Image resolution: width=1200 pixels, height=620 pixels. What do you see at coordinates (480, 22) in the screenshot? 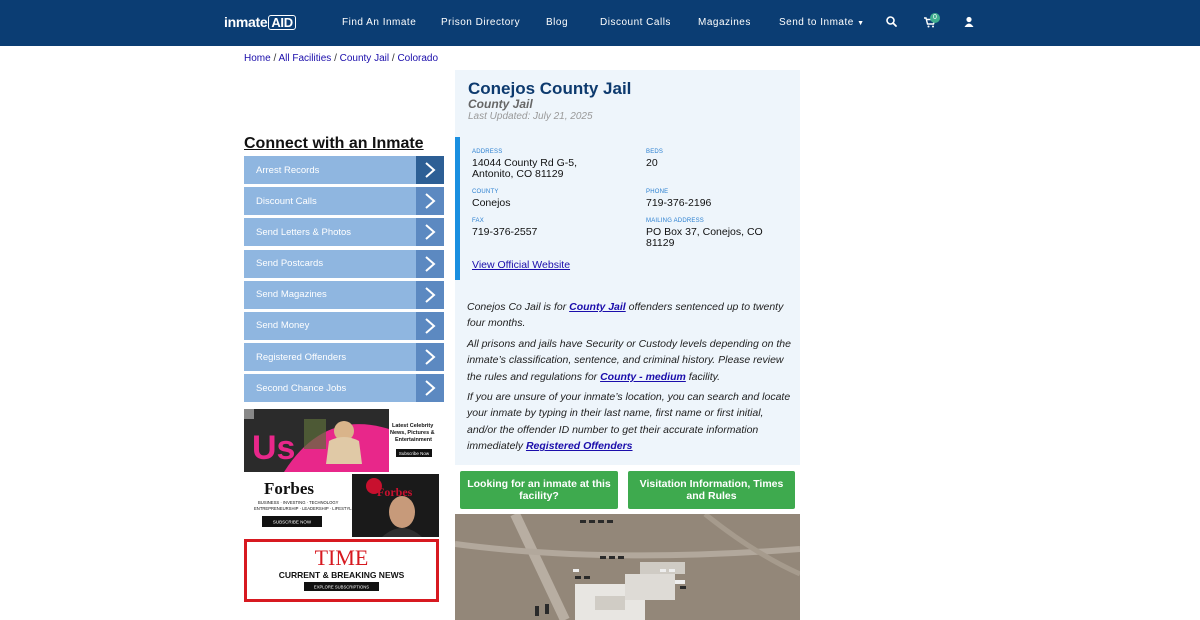
I see `nav-prison-directory: Prison Directory` at bounding box center [480, 22].